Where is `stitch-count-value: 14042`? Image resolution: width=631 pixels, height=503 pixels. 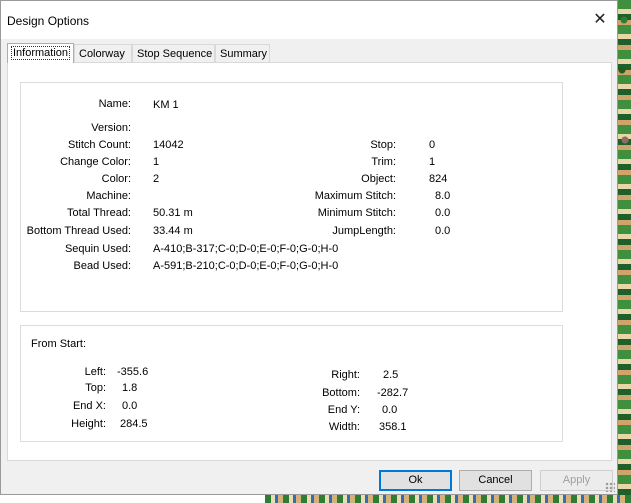 stitch-count-value: 14042 is located at coordinates (168, 145).